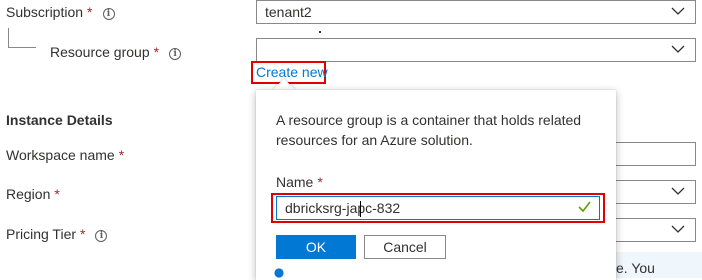  I want to click on region-label-text: Region, so click(28, 194).